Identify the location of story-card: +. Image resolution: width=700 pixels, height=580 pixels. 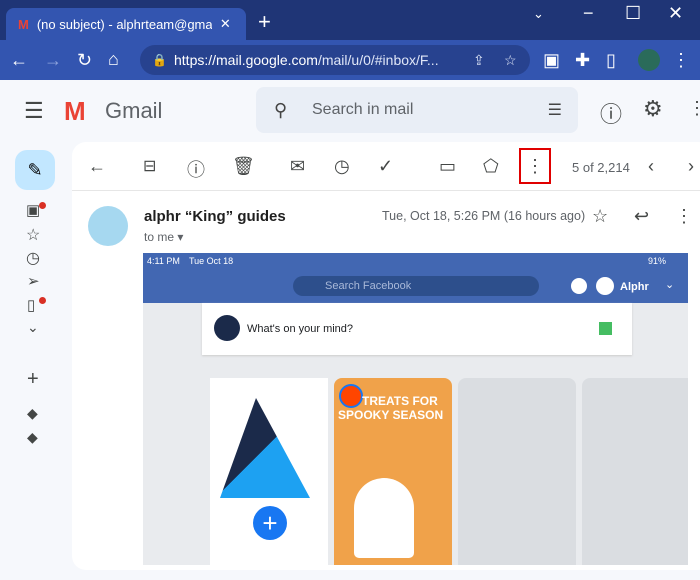
(269, 471).